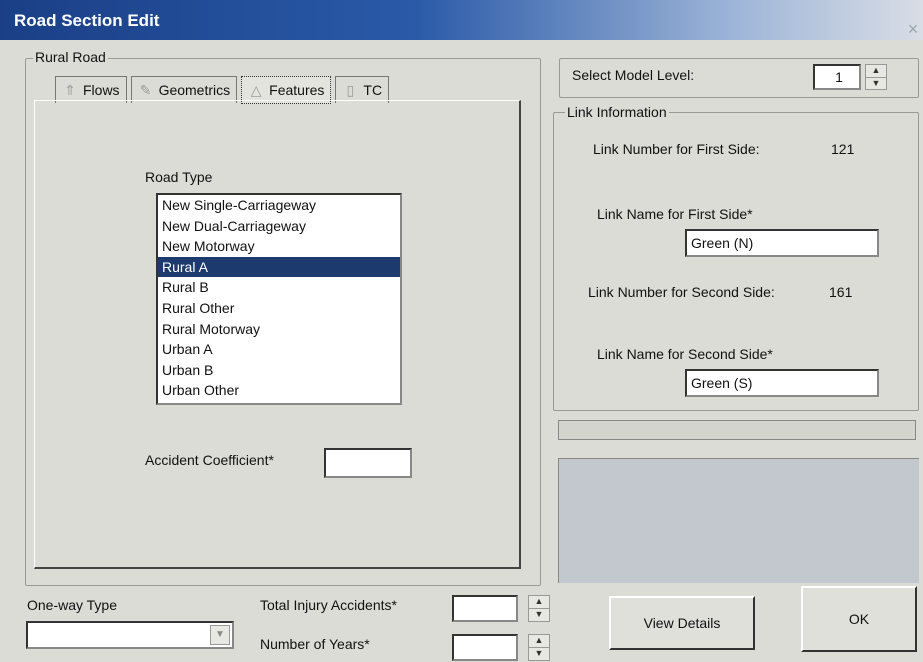 Image resolution: width=923 pixels, height=662 pixels. What do you see at coordinates (279, 349) in the screenshot?
I see `list-item: Urban A` at bounding box center [279, 349].